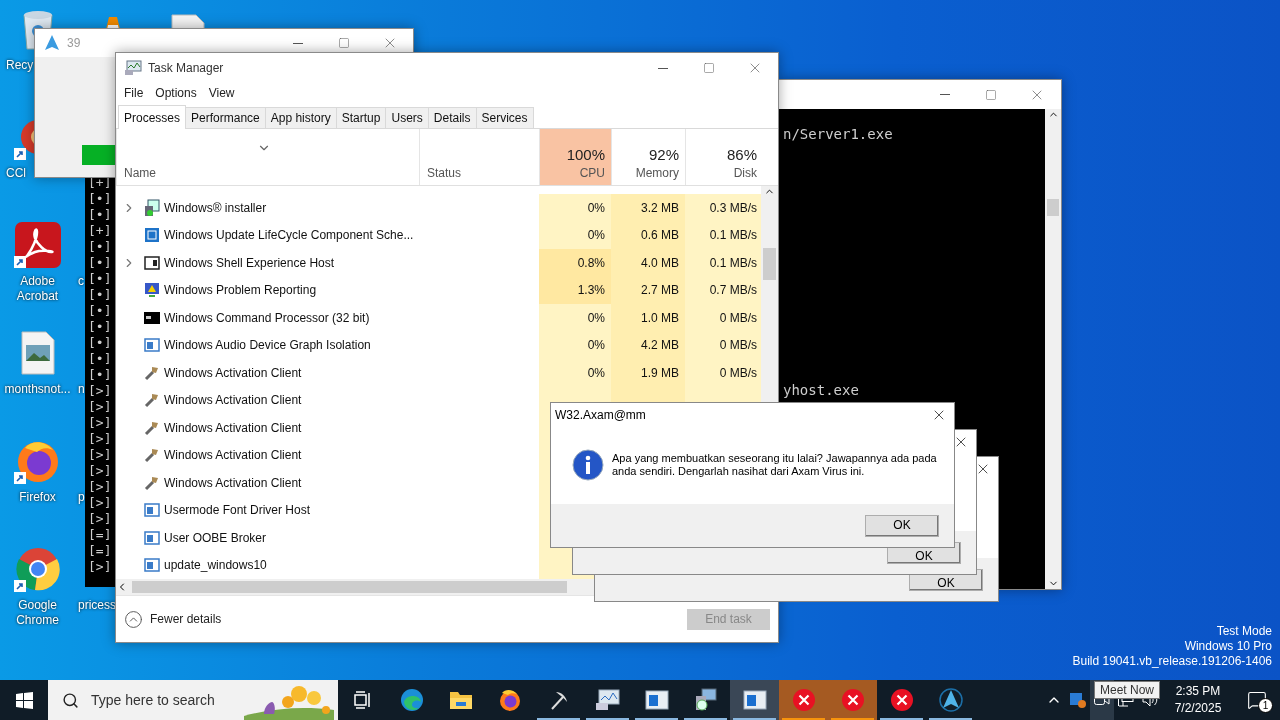  What do you see at coordinates (575, 263) in the screenshot?
I see `cpu-cell: 0.8%` at bounding box center [575, 263].